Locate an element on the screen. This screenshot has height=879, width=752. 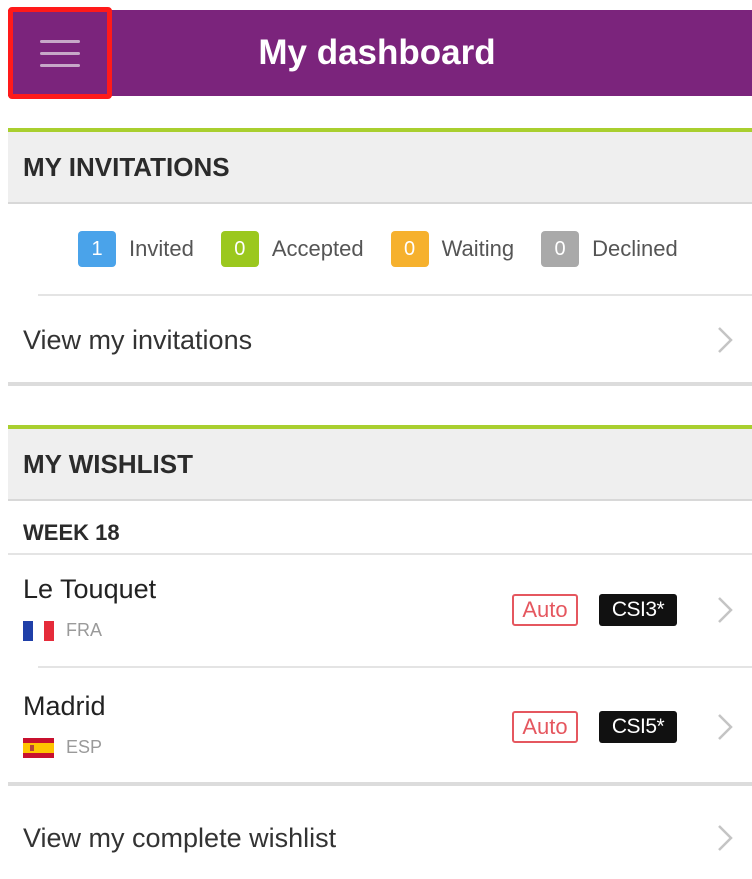
view-wishlist-label: View my complete wishlist is located at coordinates (180, 837).